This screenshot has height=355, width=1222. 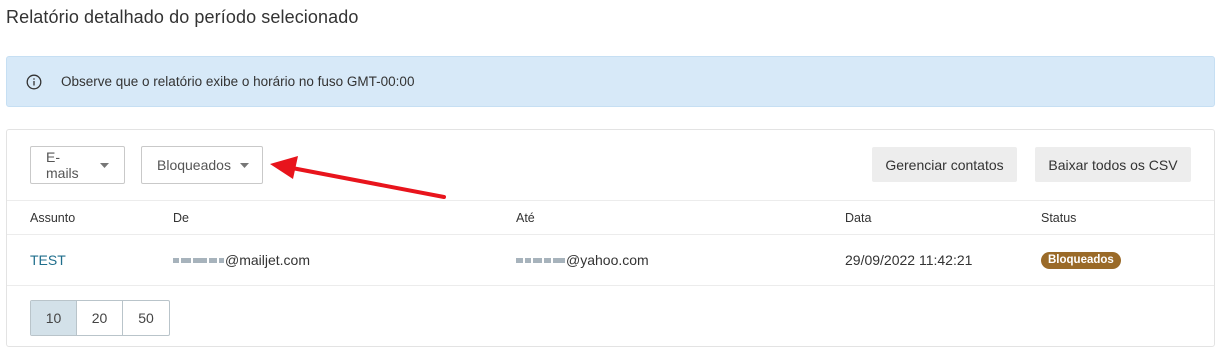 What do you see at coordinates (1113, 164) in the screenshot?
I see `download-all-csv-button: Baixar todos os CSV` at bounding box center [1113, 164].